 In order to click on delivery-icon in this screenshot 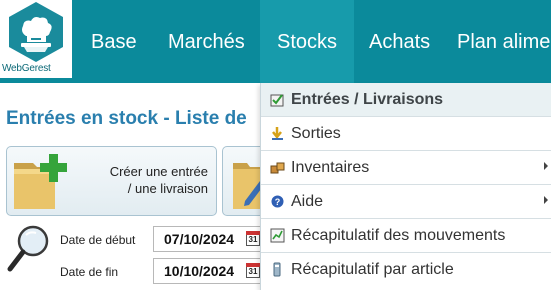, I will do `click(277, 99)`.